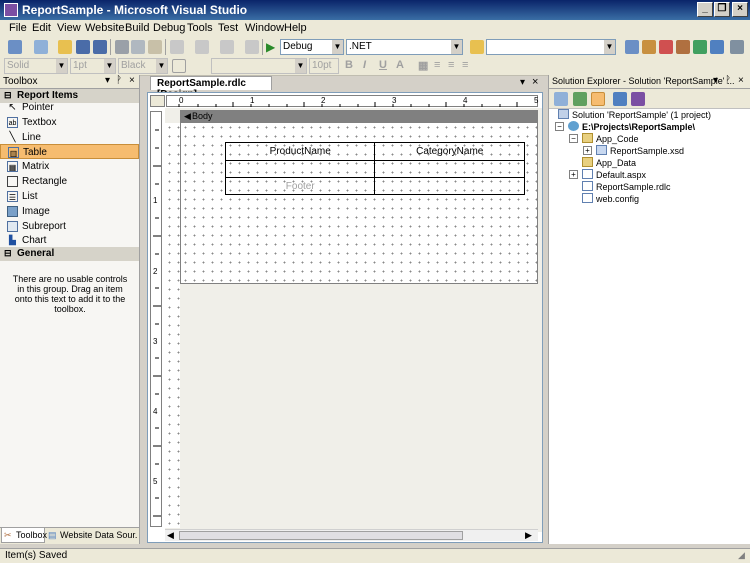 This screenshot has height=563, width=750. What do you see at coordinates (528, 535) in the screenshot?
I see `scroll-right-icon: ▶` at bounding box center [528, 535].